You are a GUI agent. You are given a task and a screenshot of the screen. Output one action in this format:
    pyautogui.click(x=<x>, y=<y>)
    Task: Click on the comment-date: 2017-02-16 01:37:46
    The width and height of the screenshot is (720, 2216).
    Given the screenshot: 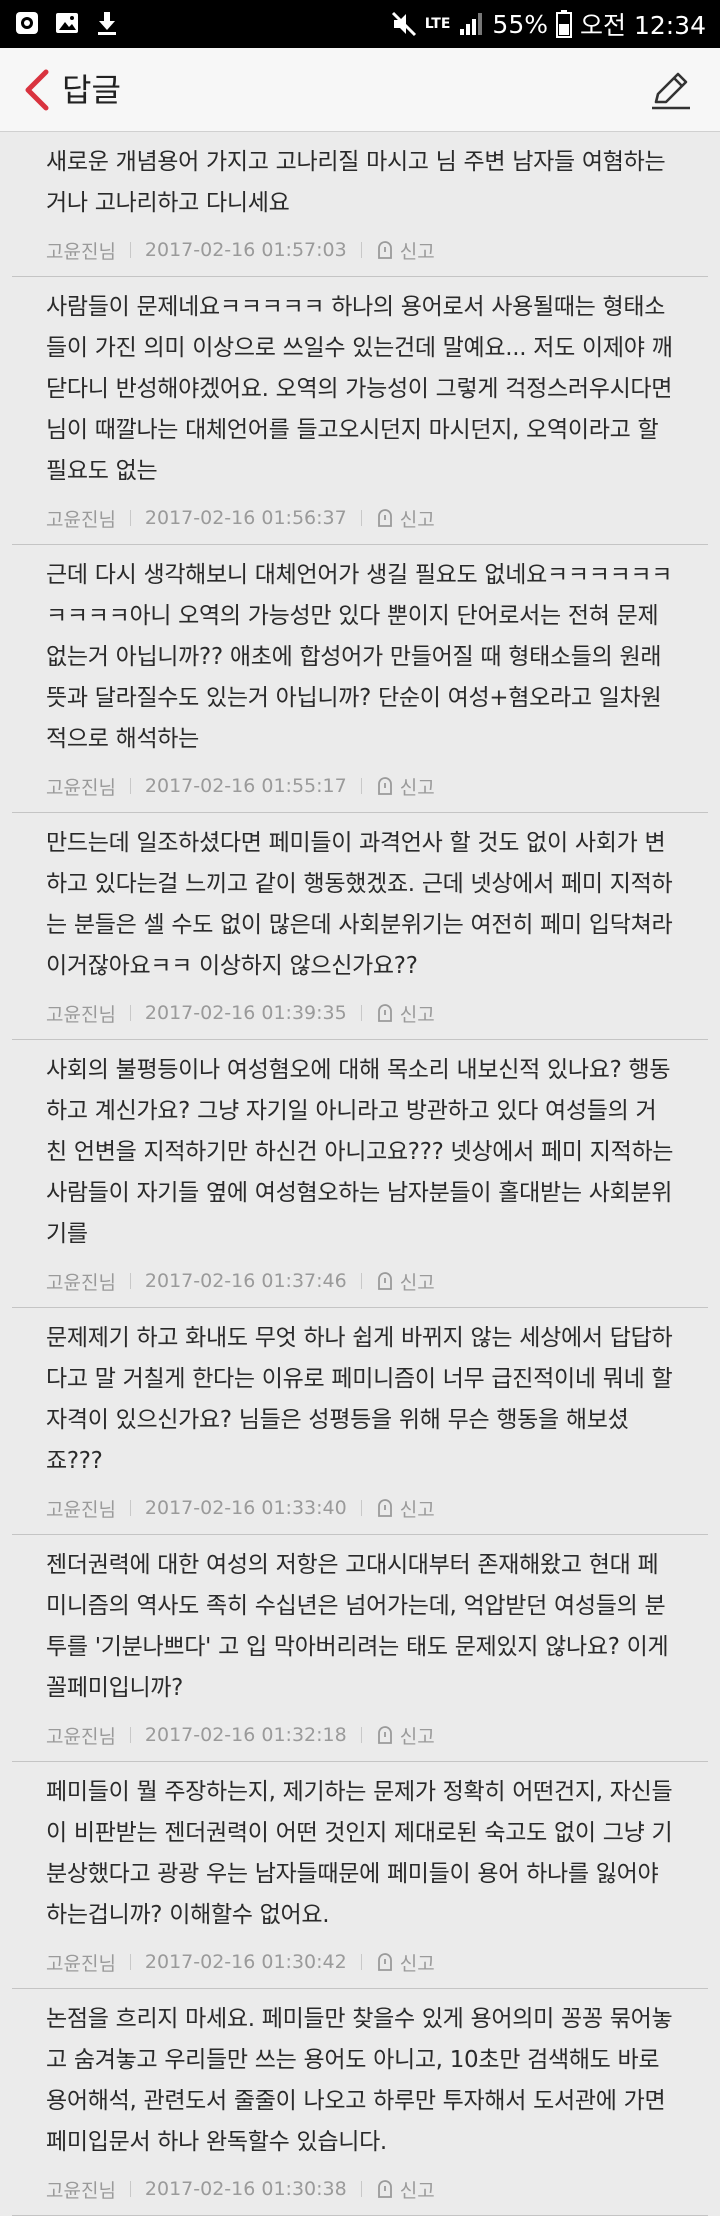 What is the action you would take?
    pyautogui.click(x=245, y=1281)
    